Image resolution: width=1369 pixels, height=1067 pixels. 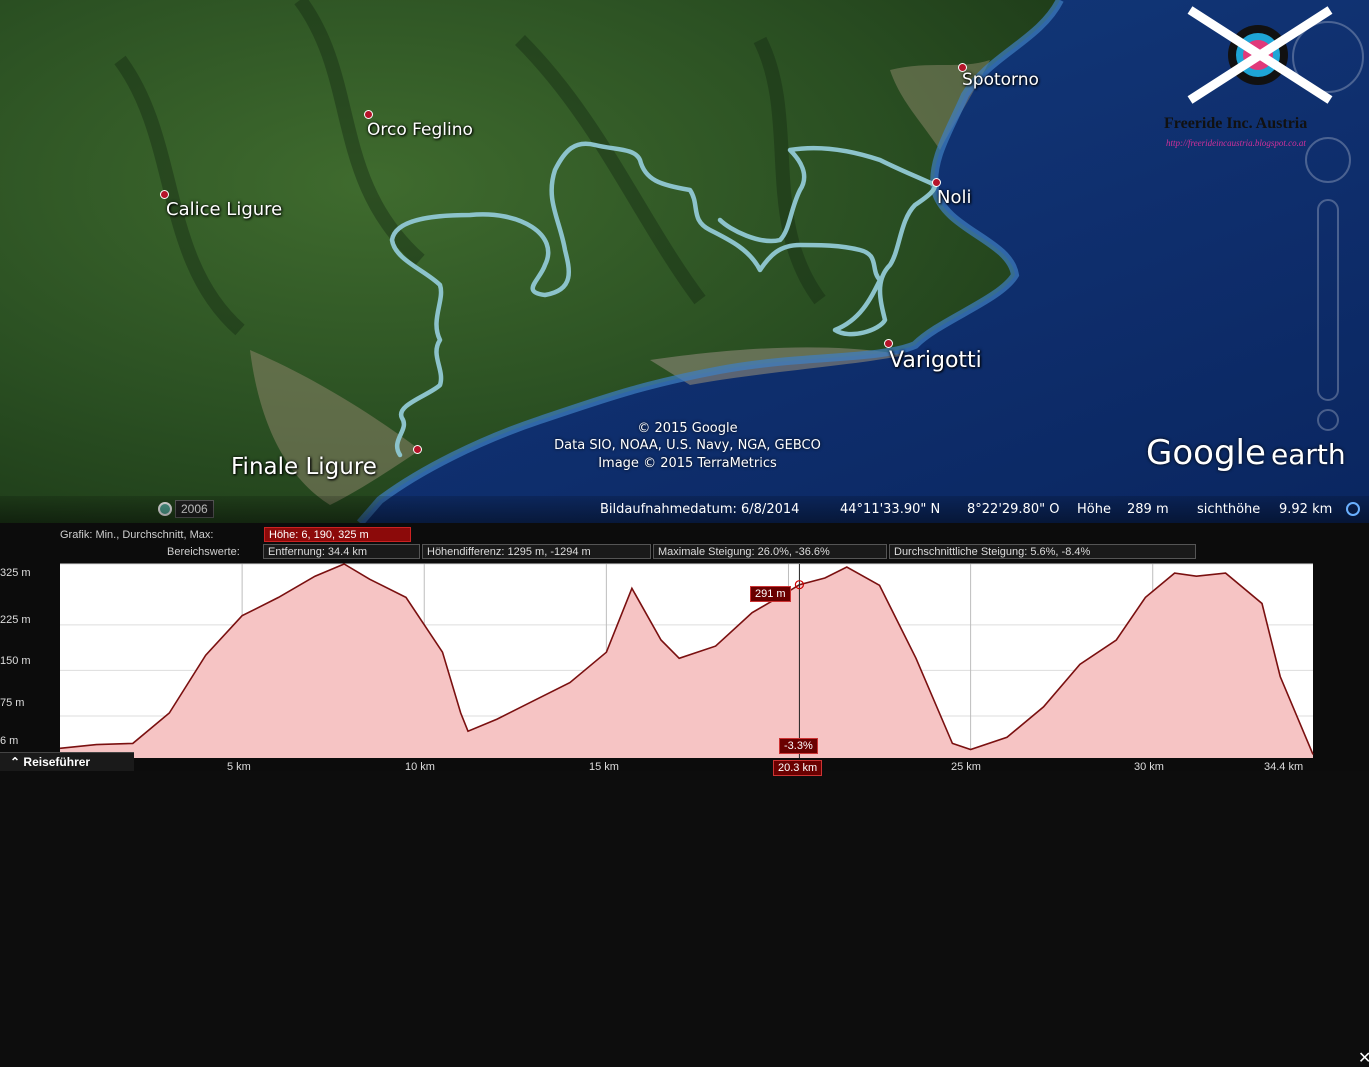 I want to click on place-label-orco-feglino: Orco Feglino, so click(x=420, y=130).